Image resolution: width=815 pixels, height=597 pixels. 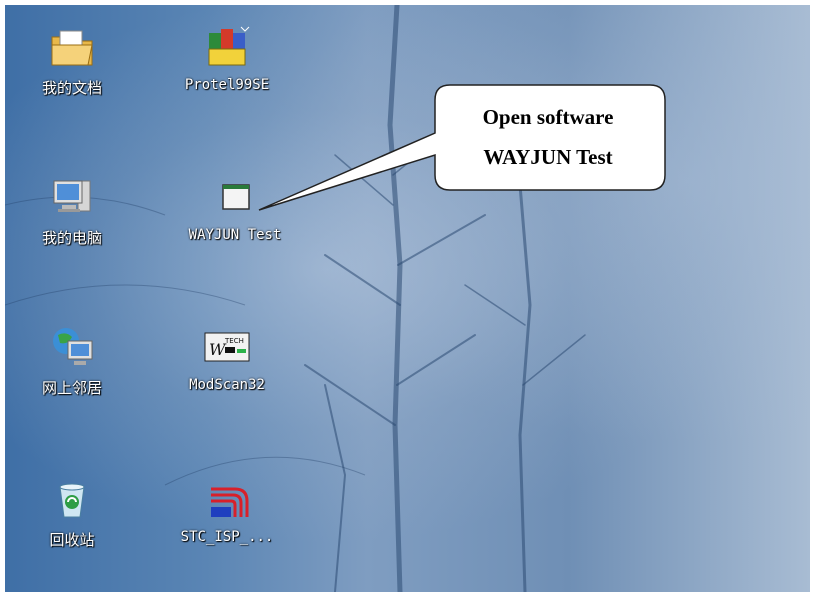 I want to click on desktop-icon-network-places: 网上邻居, so click(x=72, y=360).